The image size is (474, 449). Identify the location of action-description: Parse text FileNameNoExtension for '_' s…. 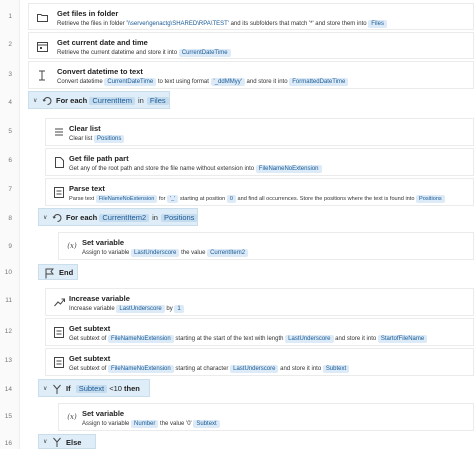
(257, 199).